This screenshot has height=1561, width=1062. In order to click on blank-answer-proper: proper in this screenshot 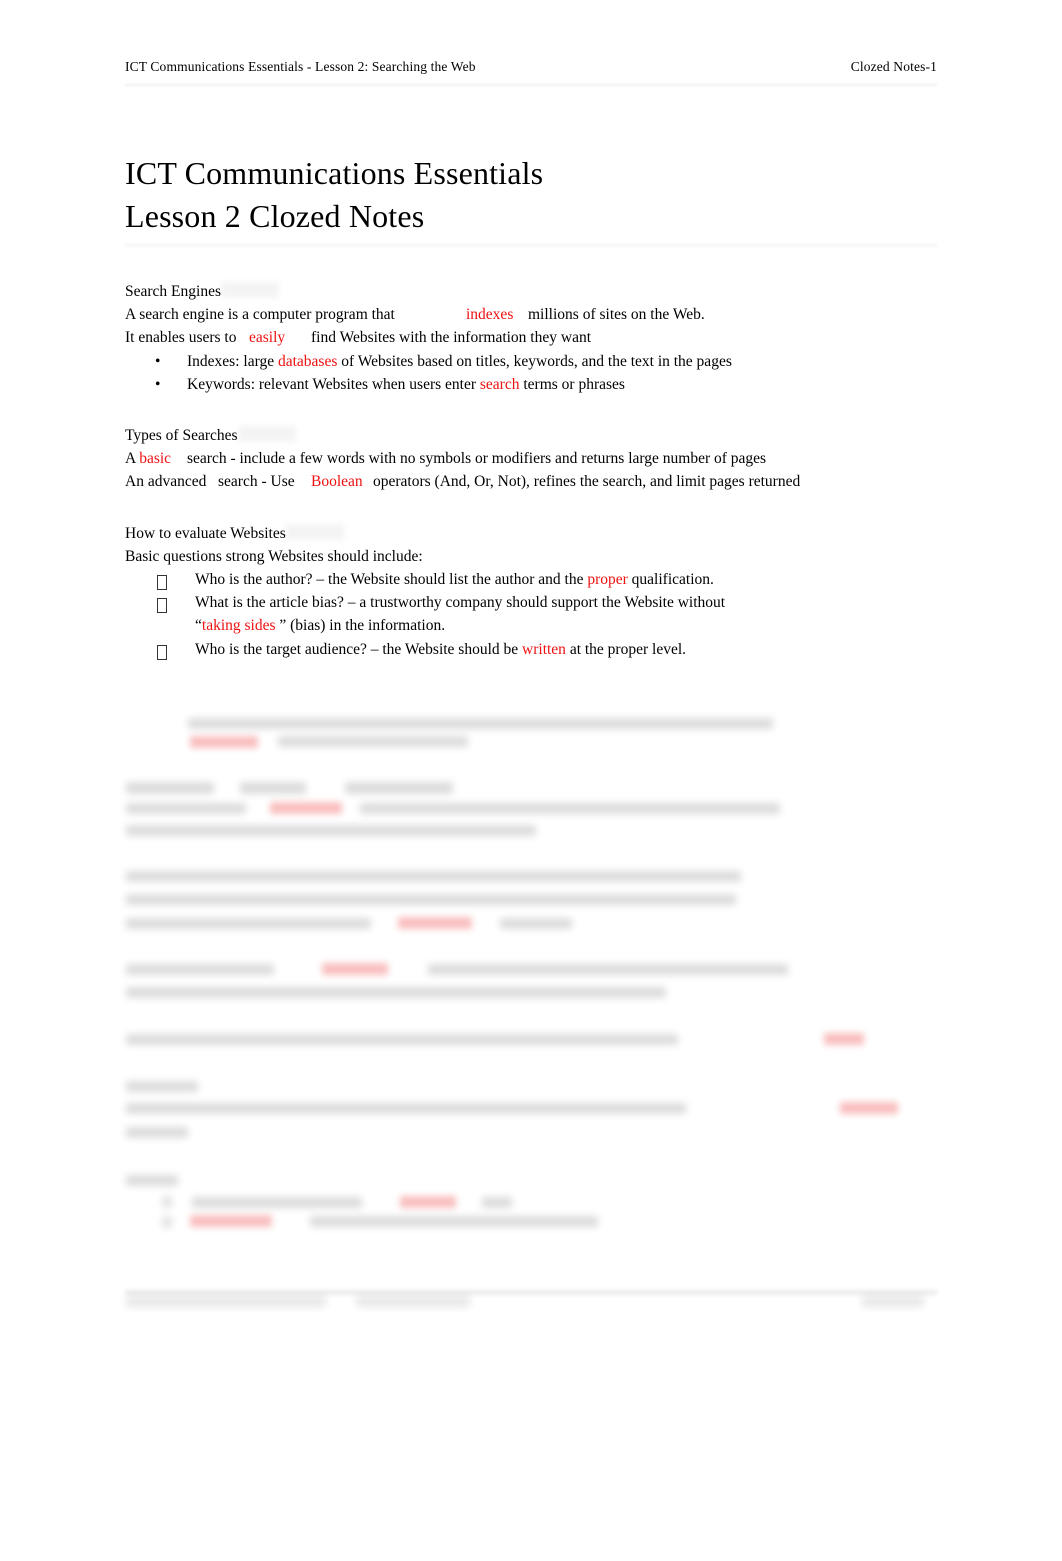, I will do `click(607, 580)`.